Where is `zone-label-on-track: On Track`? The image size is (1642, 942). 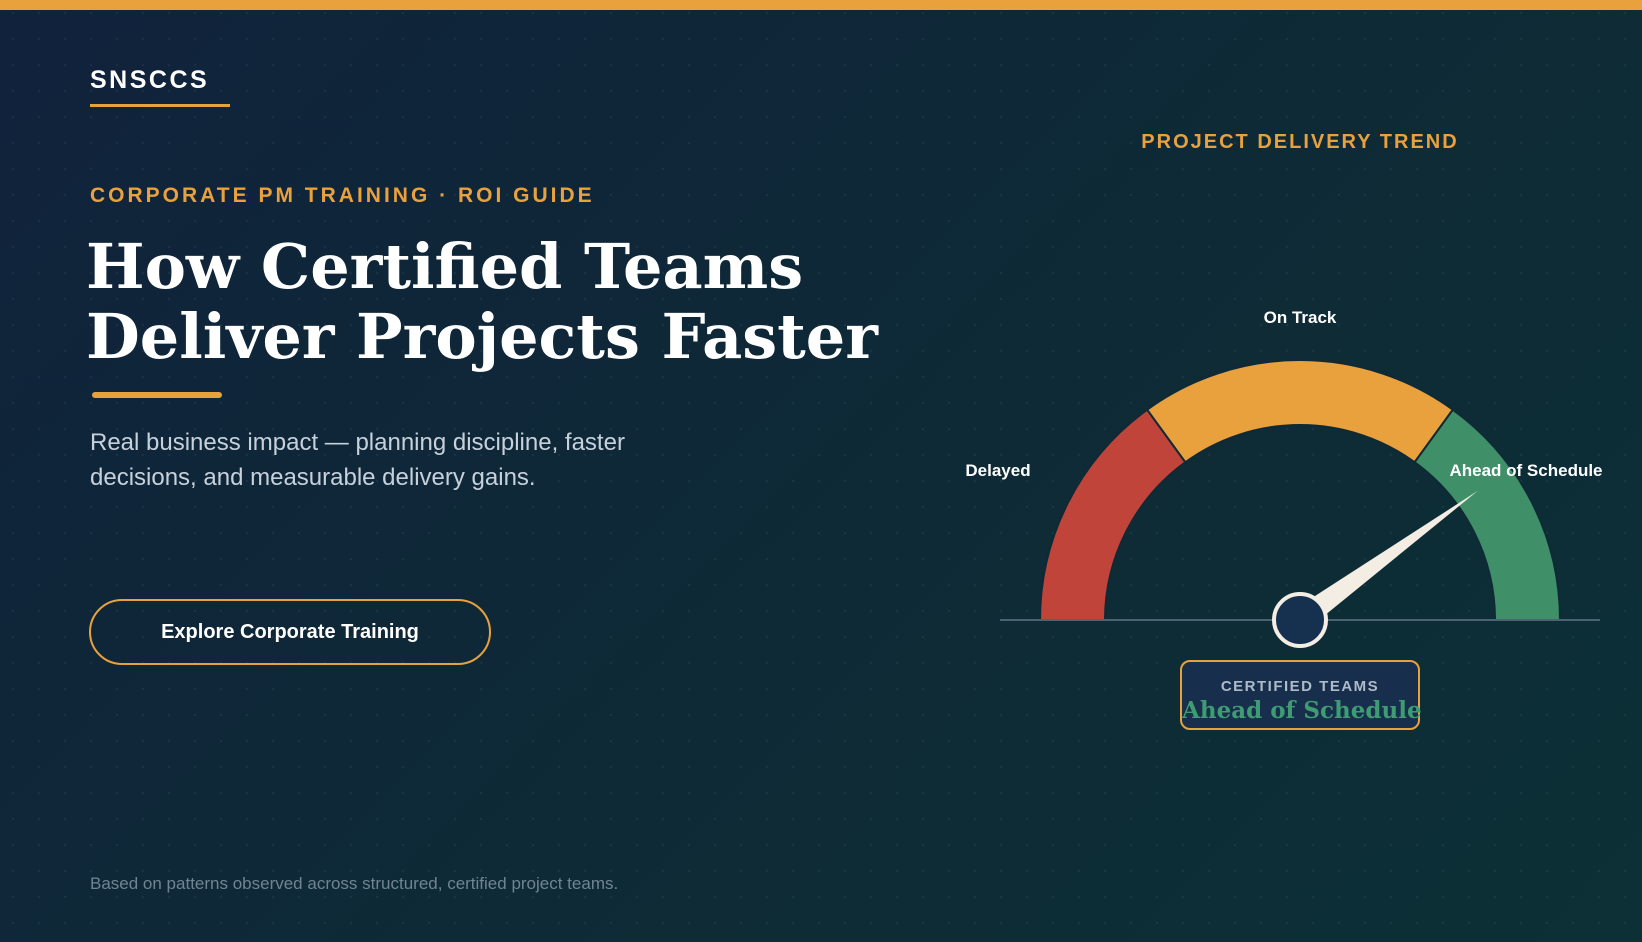 zone-label-on-track: On Track is located at coordinates (1300, 317).